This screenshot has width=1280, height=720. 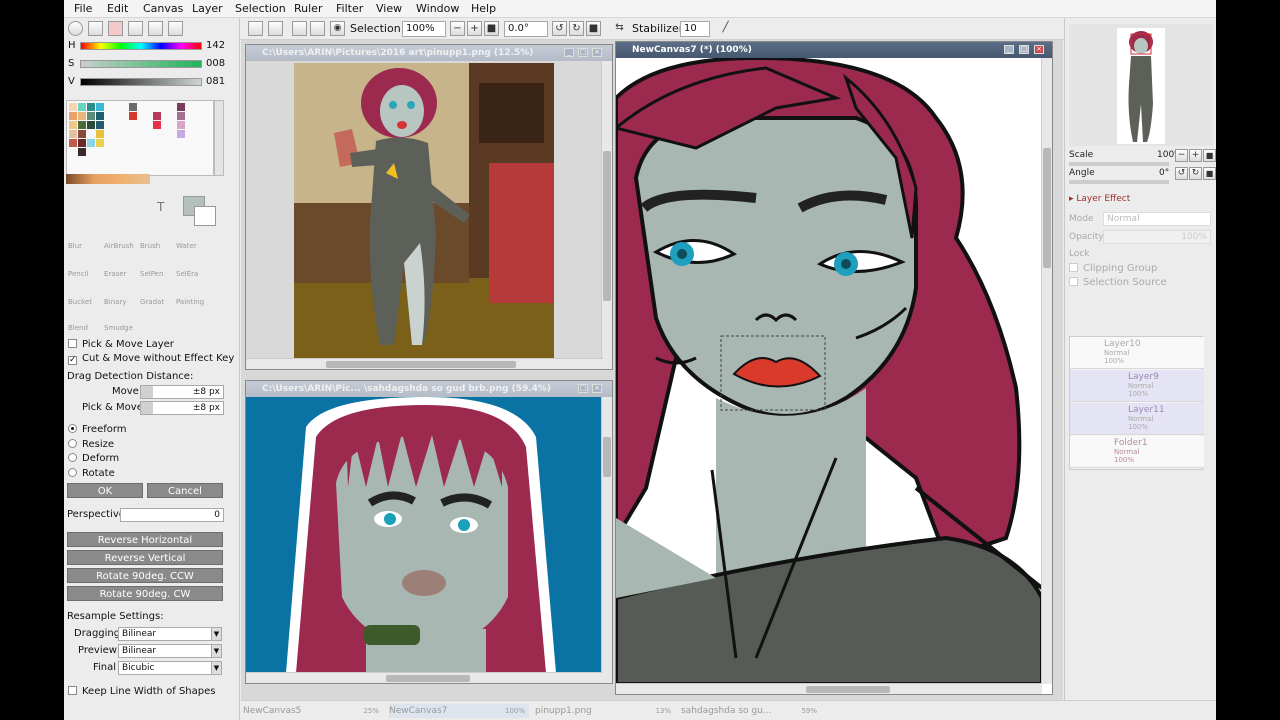 What do you see at coordinates (145, 557) in the screenshot?
I see `reverse-vertical-button: Reverse Vertical` at bounding box center [145, 557].